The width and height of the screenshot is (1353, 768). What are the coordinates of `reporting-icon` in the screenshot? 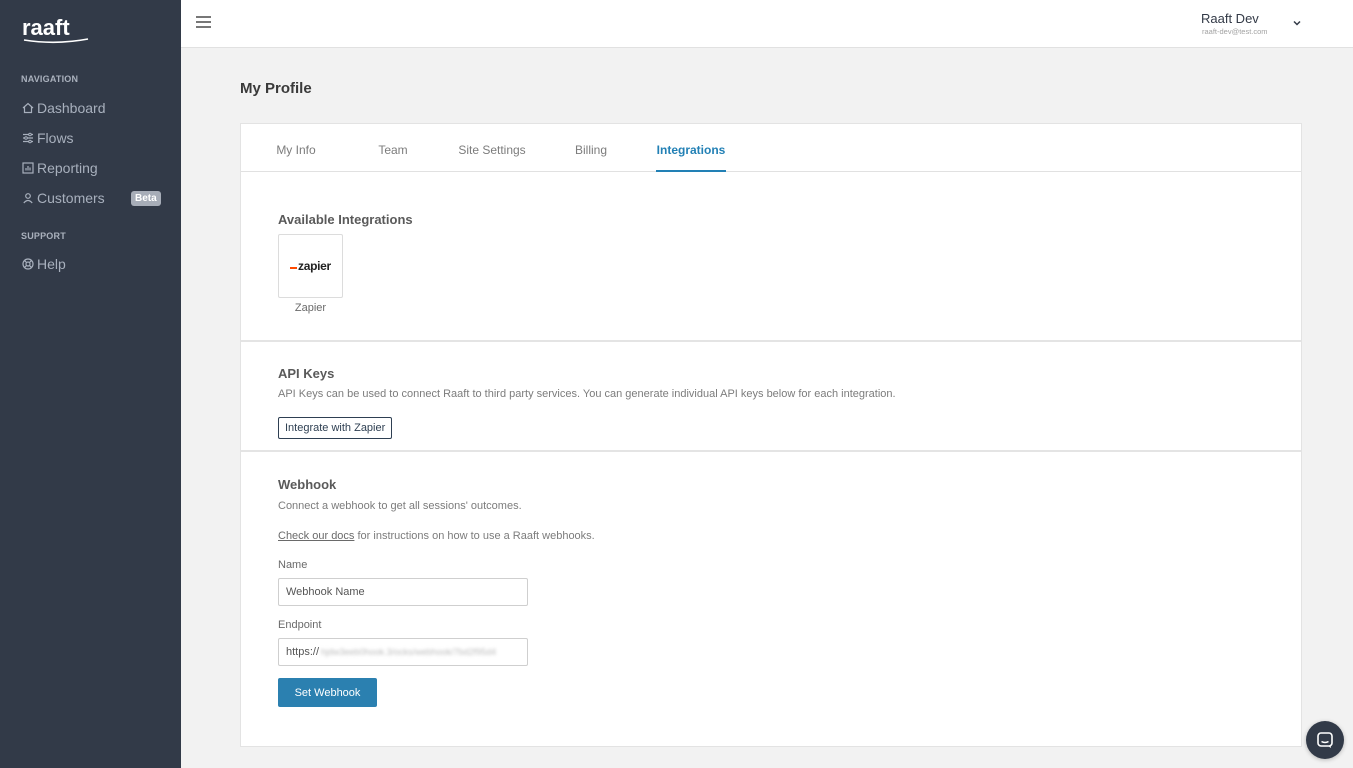 It's located at (28, 168).